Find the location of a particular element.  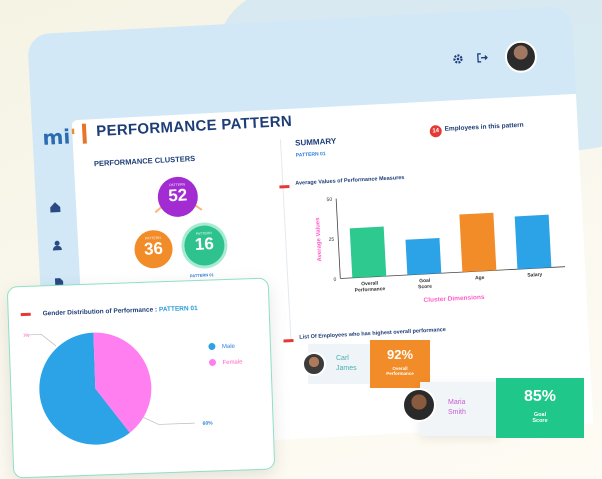

x-tick-label: Score is located at coordinates (425, 287).